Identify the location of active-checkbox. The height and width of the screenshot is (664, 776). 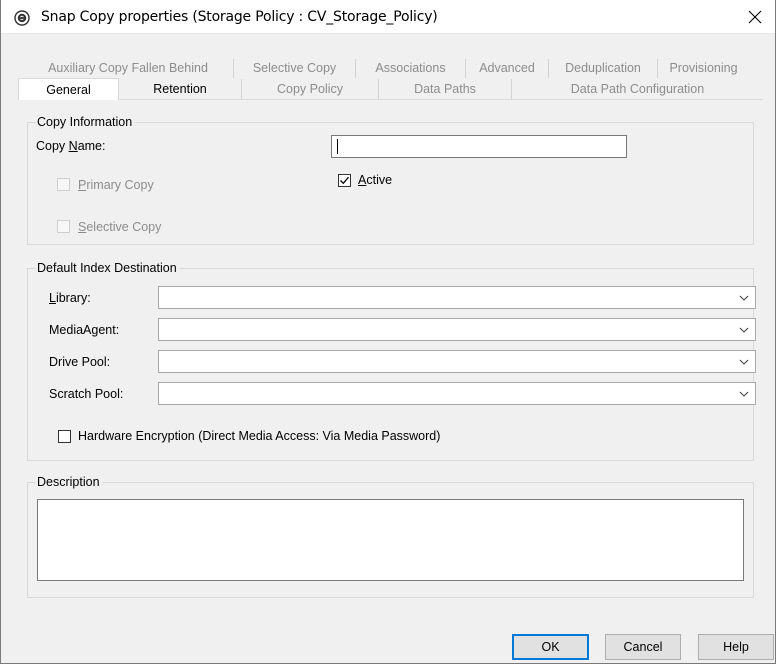
(344, 180).